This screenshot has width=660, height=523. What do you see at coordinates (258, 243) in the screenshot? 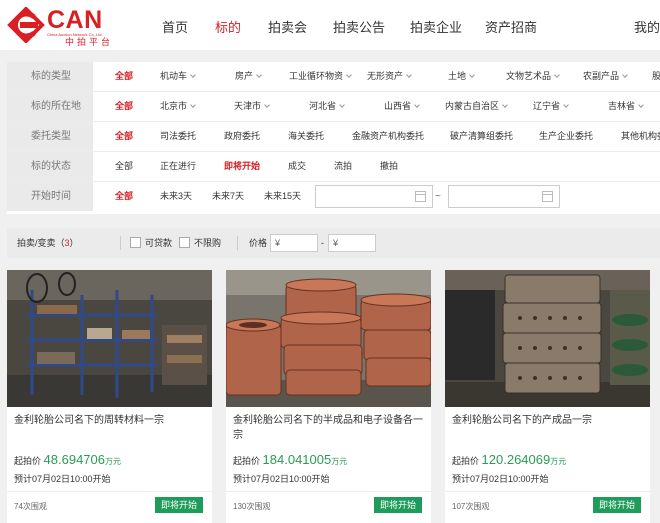
I see `price-label: 价格` at bounding box center [258, 243].